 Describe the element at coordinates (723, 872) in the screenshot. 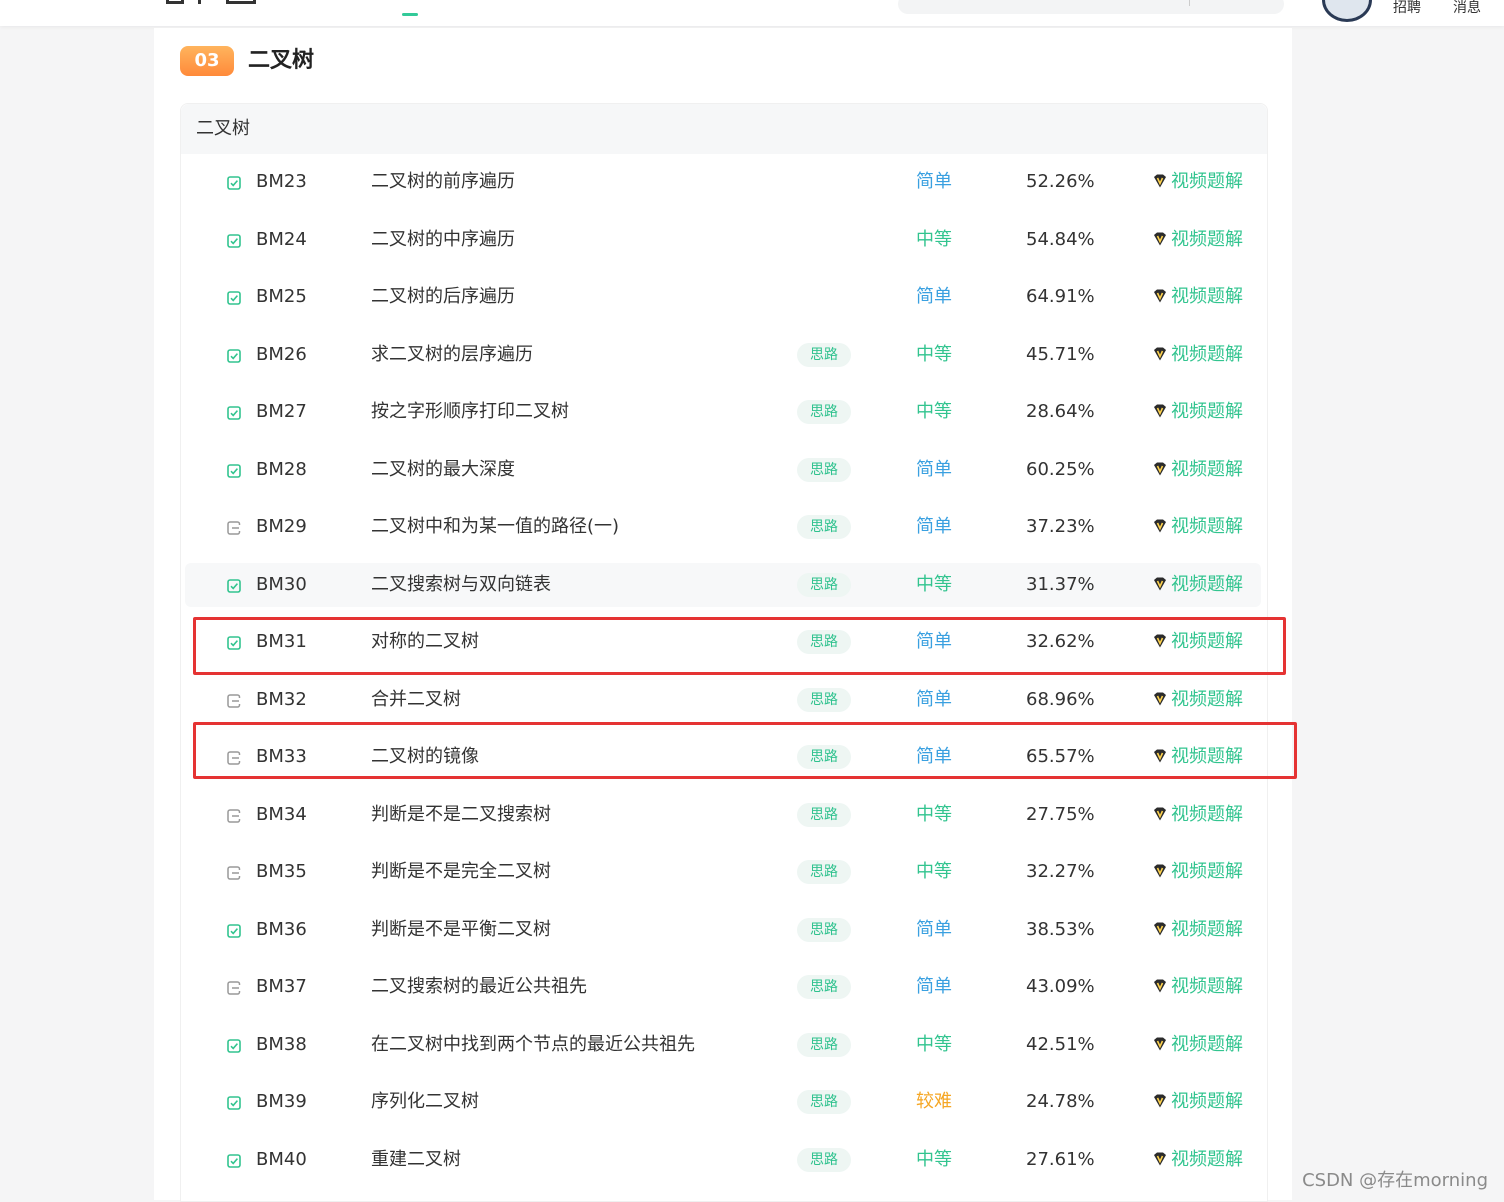

I see `table-row: BM35 判断是不是完全二叉树 思路 中等 32.27% 视频题解` at that location.